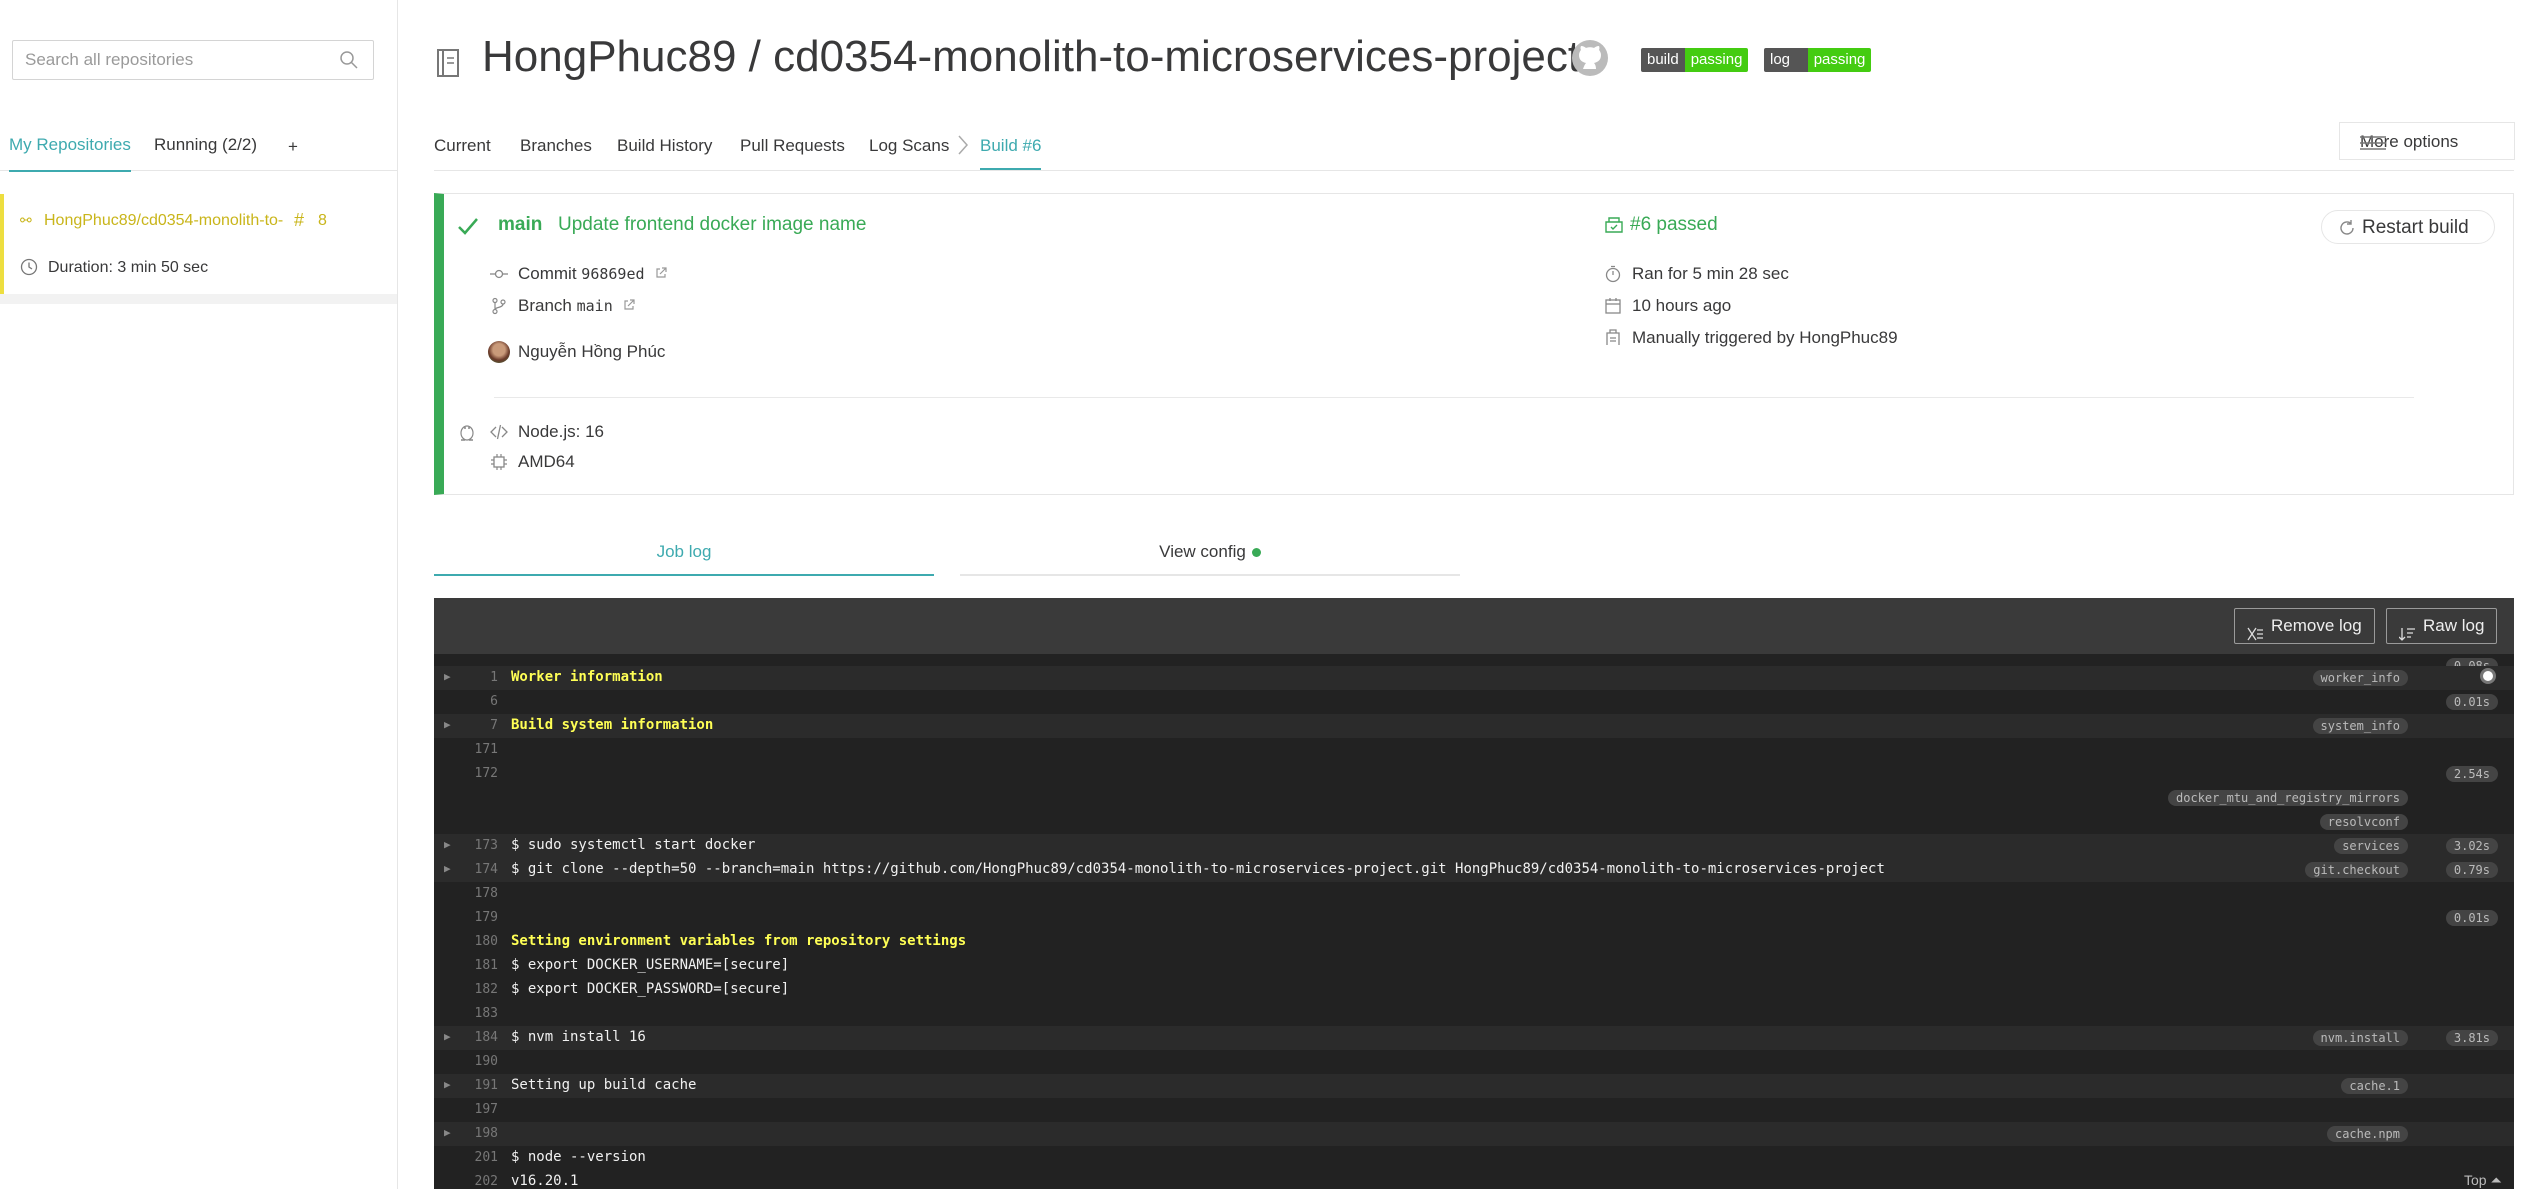 Image resolution: width=2529 pixels, height=1189 pixels. What do you see at coordinates (462, 151) in the screenshot?
I see `tab-current: Current` at bounding box center [462, 151].